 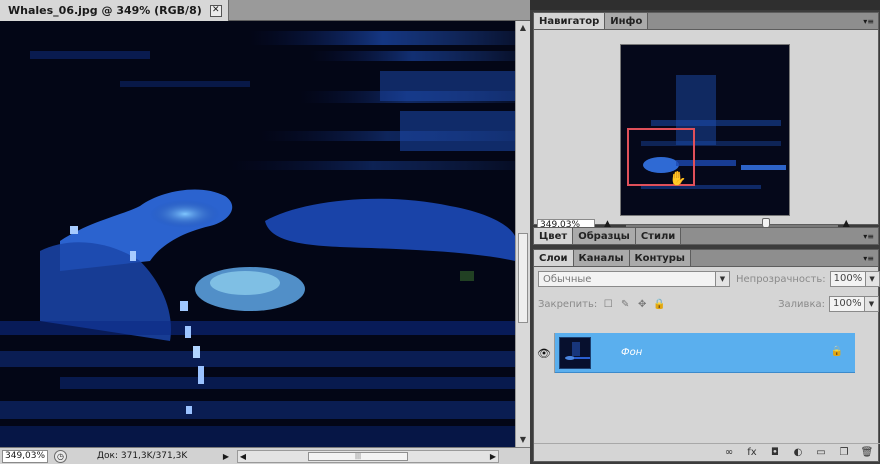 What do you see at coordinates (631, 352) in the screenshot?
I see `layer-name: Фон` at bounding box center [631, 352].